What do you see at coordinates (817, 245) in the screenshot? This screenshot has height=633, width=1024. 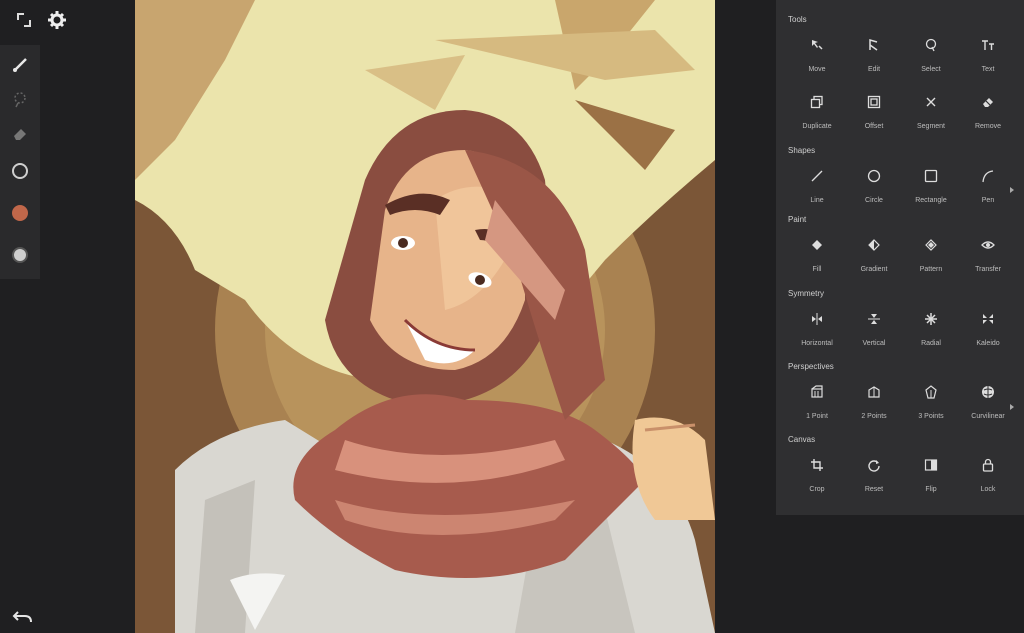 I see `fill-icon` at bounding box center [817, 245].